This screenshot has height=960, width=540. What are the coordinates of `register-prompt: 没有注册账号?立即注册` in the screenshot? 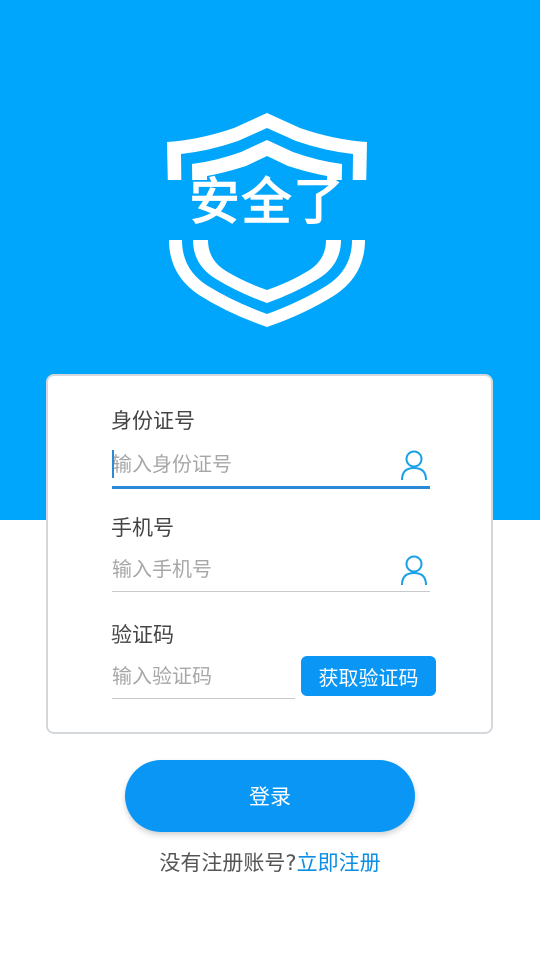 It's located at (270, 863).